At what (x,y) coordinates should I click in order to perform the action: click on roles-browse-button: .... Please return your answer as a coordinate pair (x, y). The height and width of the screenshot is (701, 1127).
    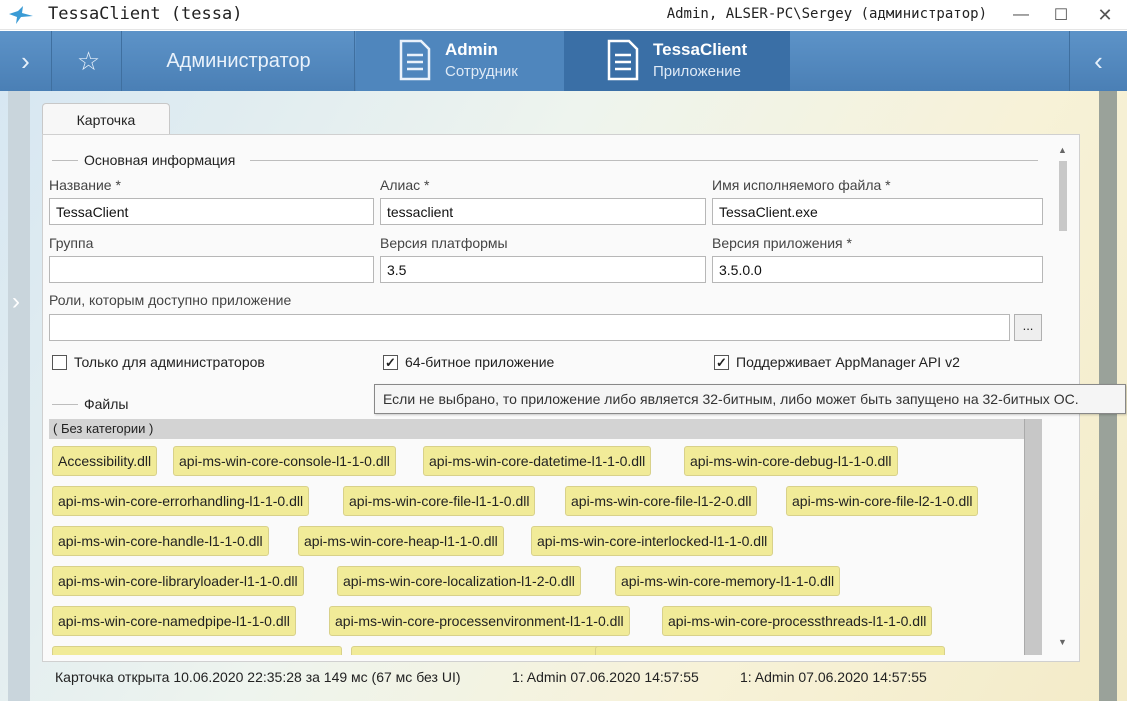
    Looking at the image, I should click on (1028, 327).